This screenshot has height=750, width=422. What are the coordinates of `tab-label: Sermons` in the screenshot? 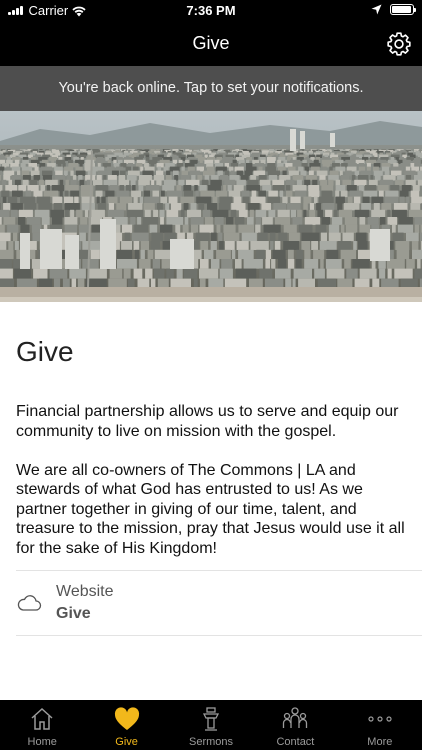 It's located at (211, 742).